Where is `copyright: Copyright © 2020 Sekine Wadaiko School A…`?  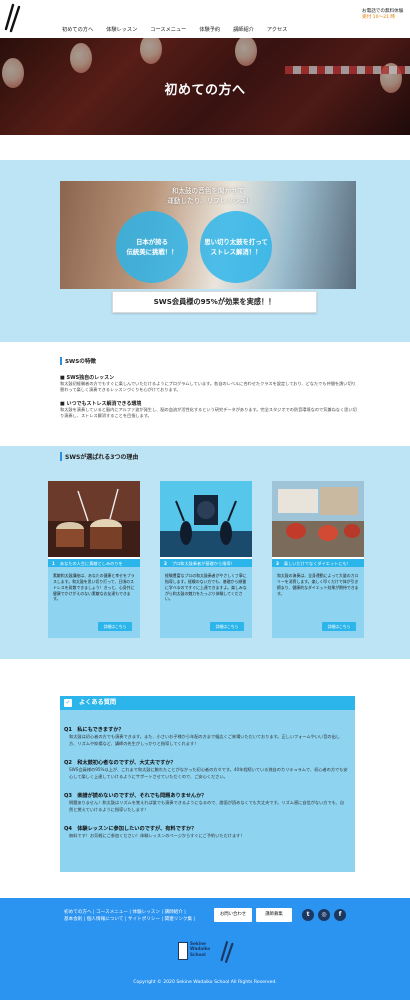
copyright: Copyright © 2020 Sekine Wadaiko School A… is located at coordinates (205, 982).